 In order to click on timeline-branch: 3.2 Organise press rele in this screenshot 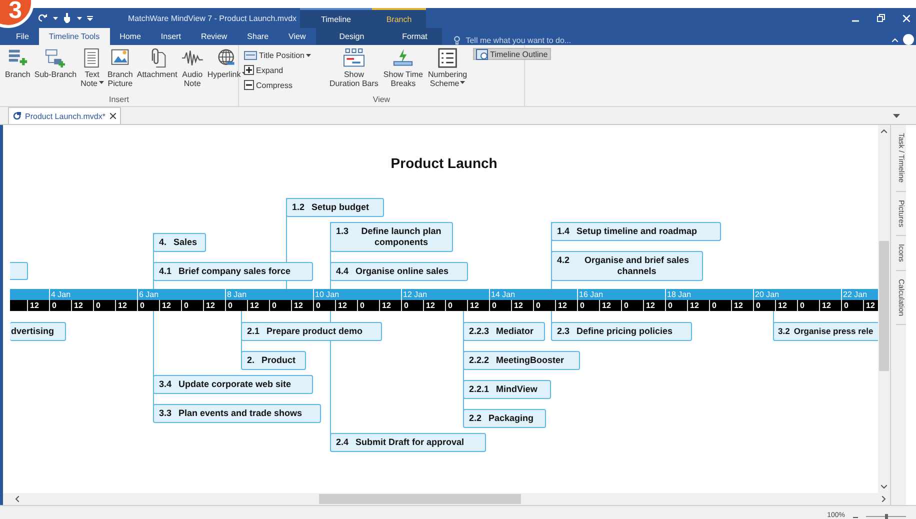, I will do `click(825, 331)`.